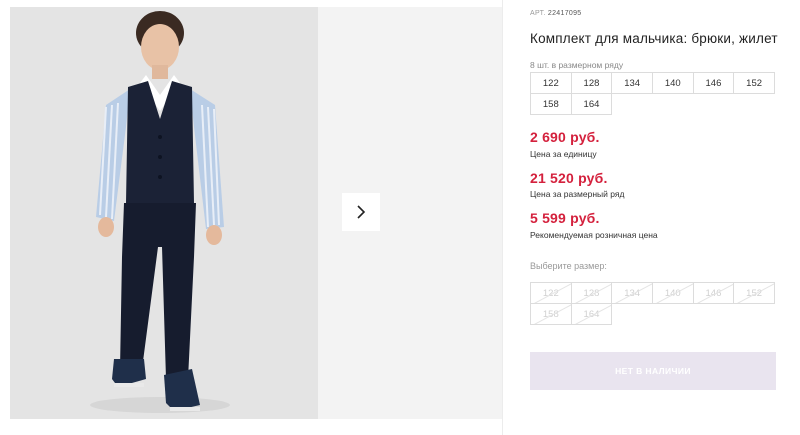 The width and height of the screenshot is (800, 435). What do you see at coordinates (502, 217) in the screenshot?
I see `panel-divider` at bounding box center [502, 217].